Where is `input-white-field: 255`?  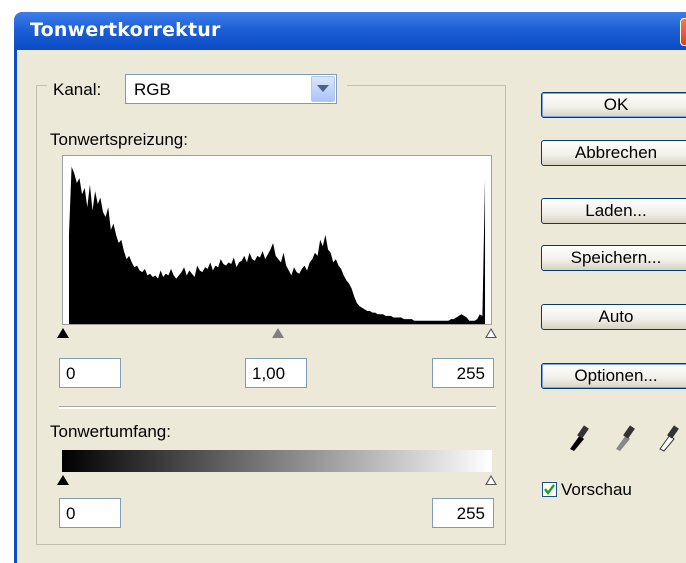 input-white-field: 255 is located at coordinates (463, 373).